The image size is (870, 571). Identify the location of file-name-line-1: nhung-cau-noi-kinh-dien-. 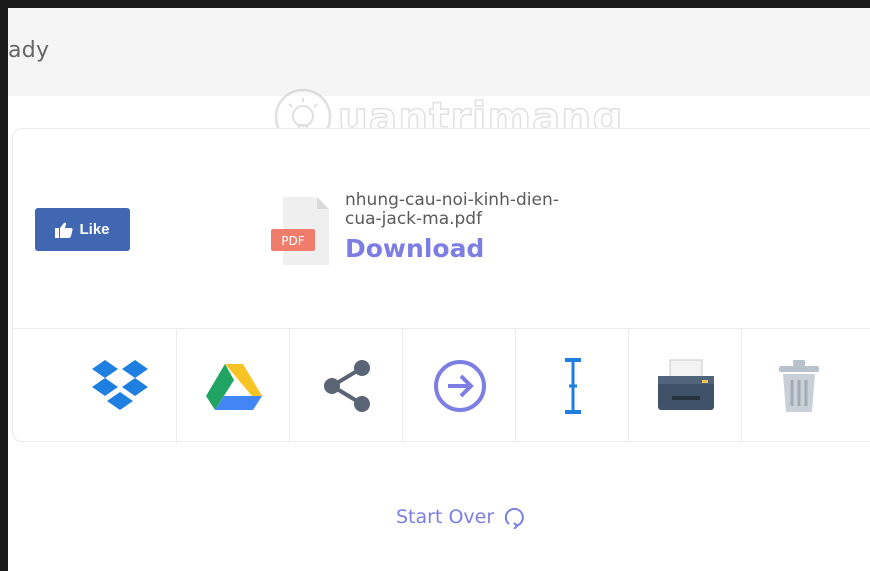
(452, 200).